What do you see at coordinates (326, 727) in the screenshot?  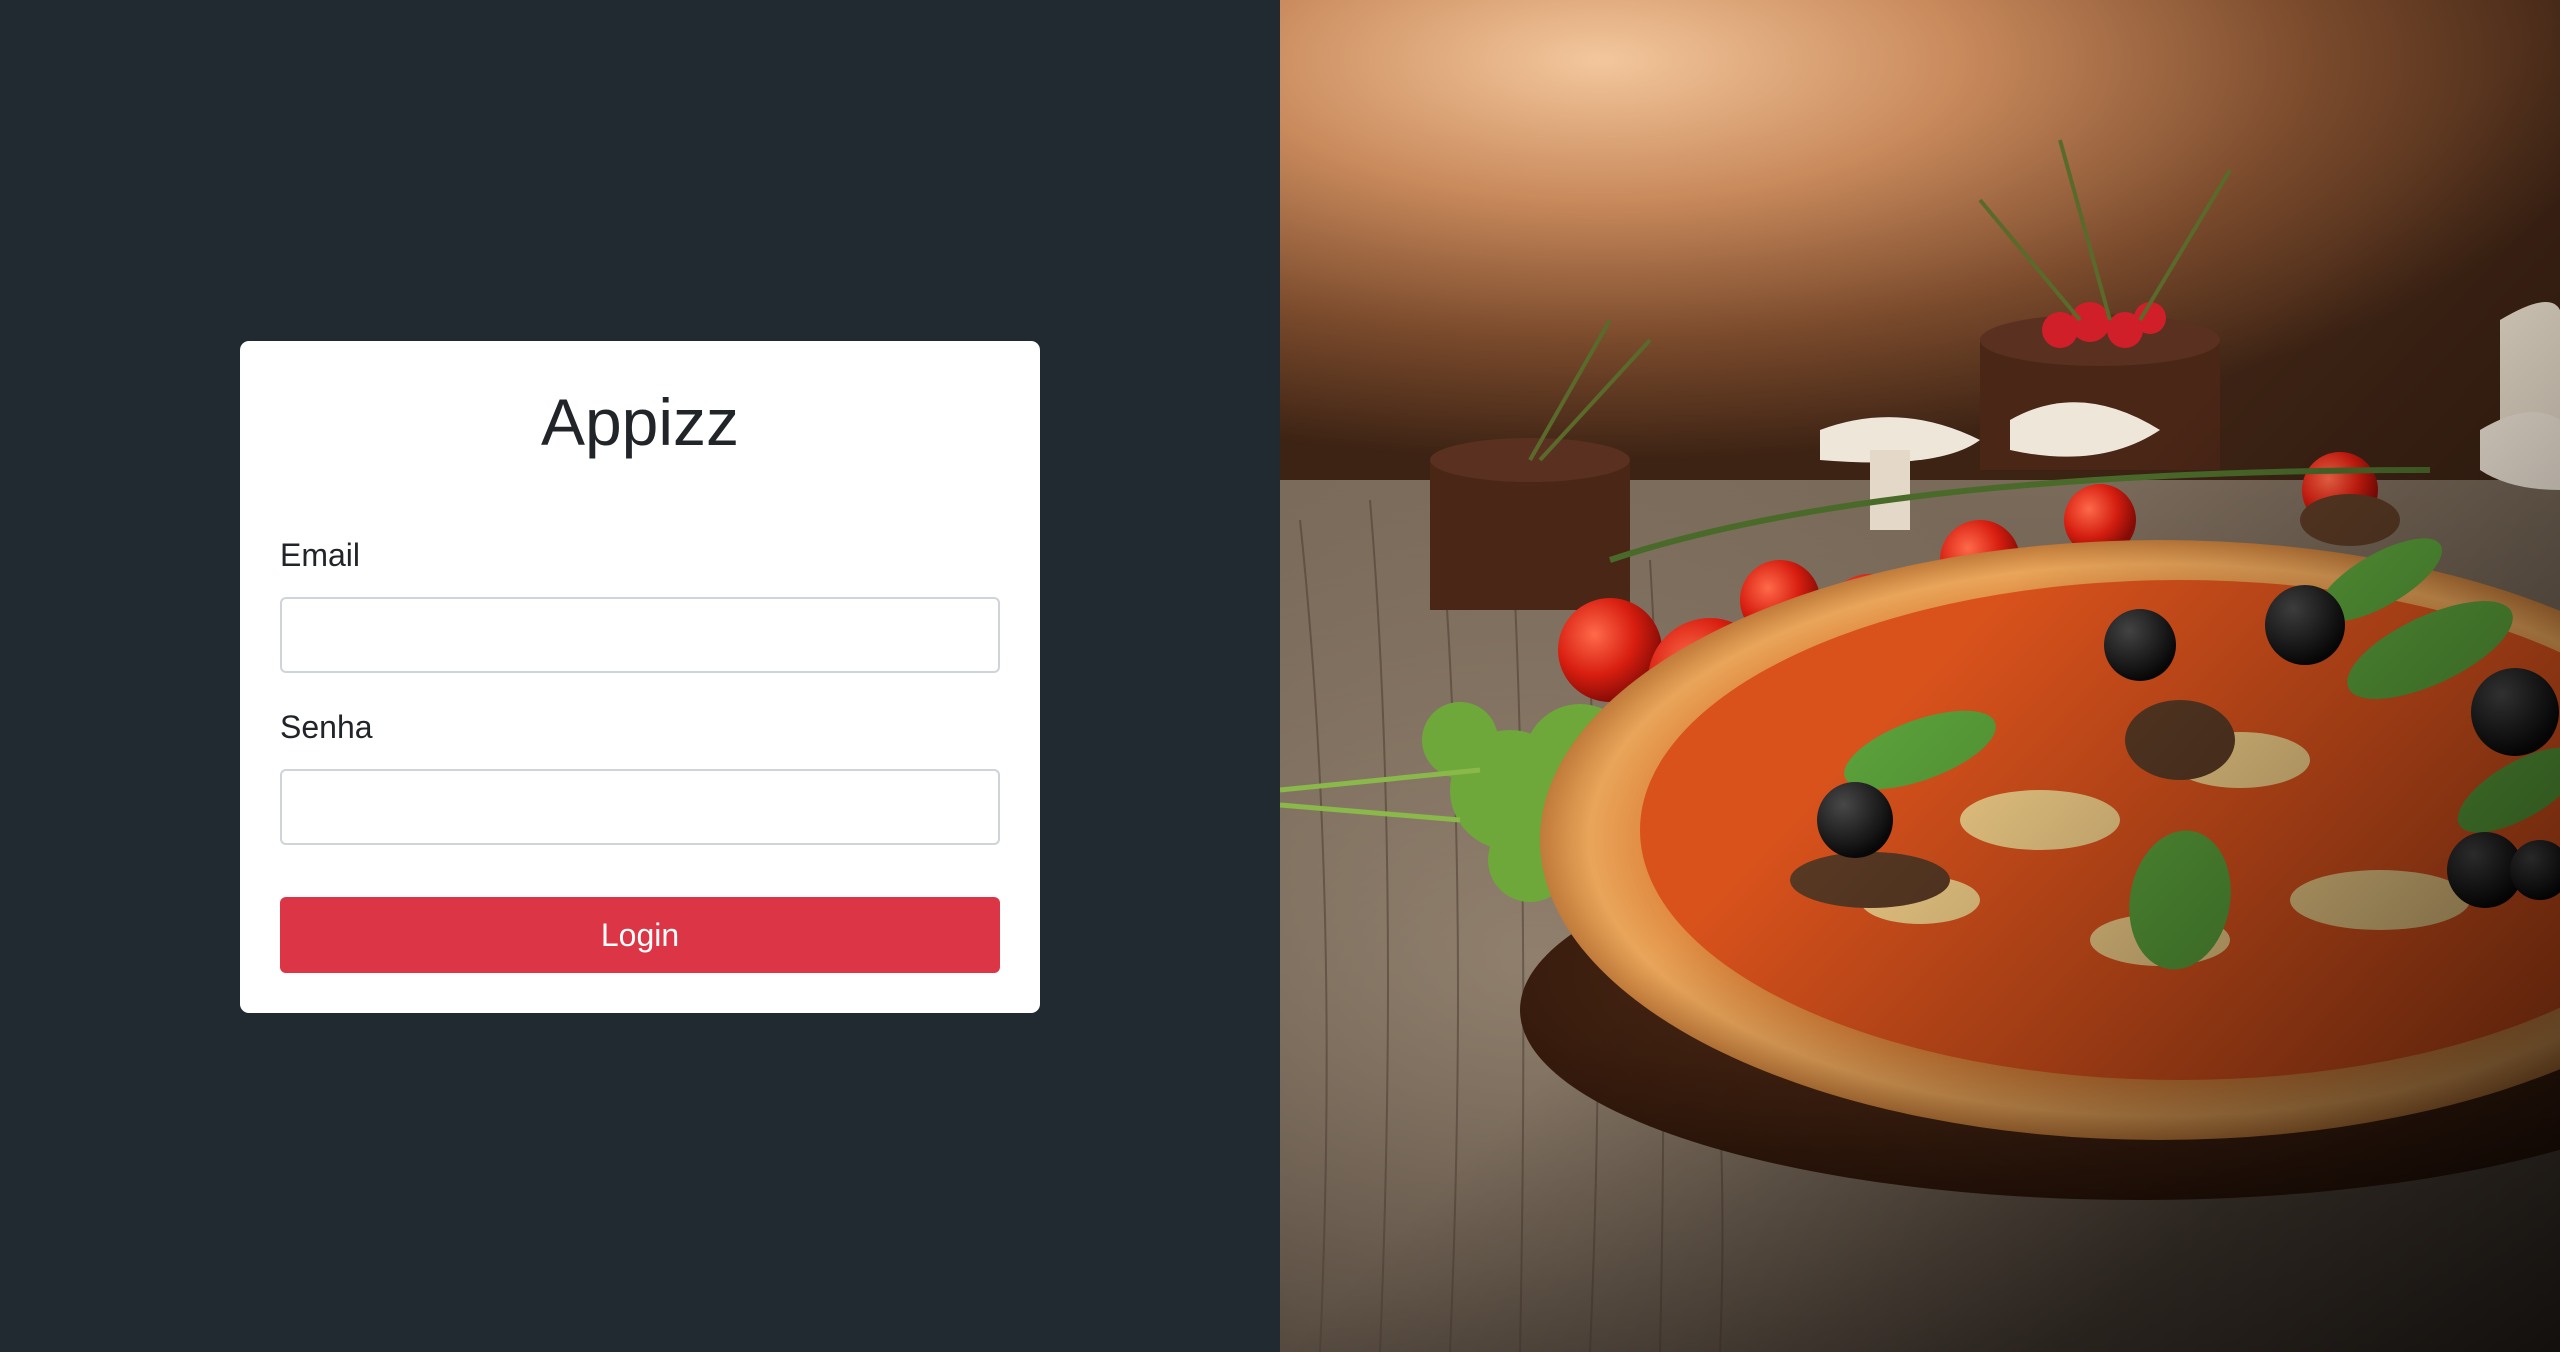 I see `senha-label: Senha` at bounding box center [326, 727].